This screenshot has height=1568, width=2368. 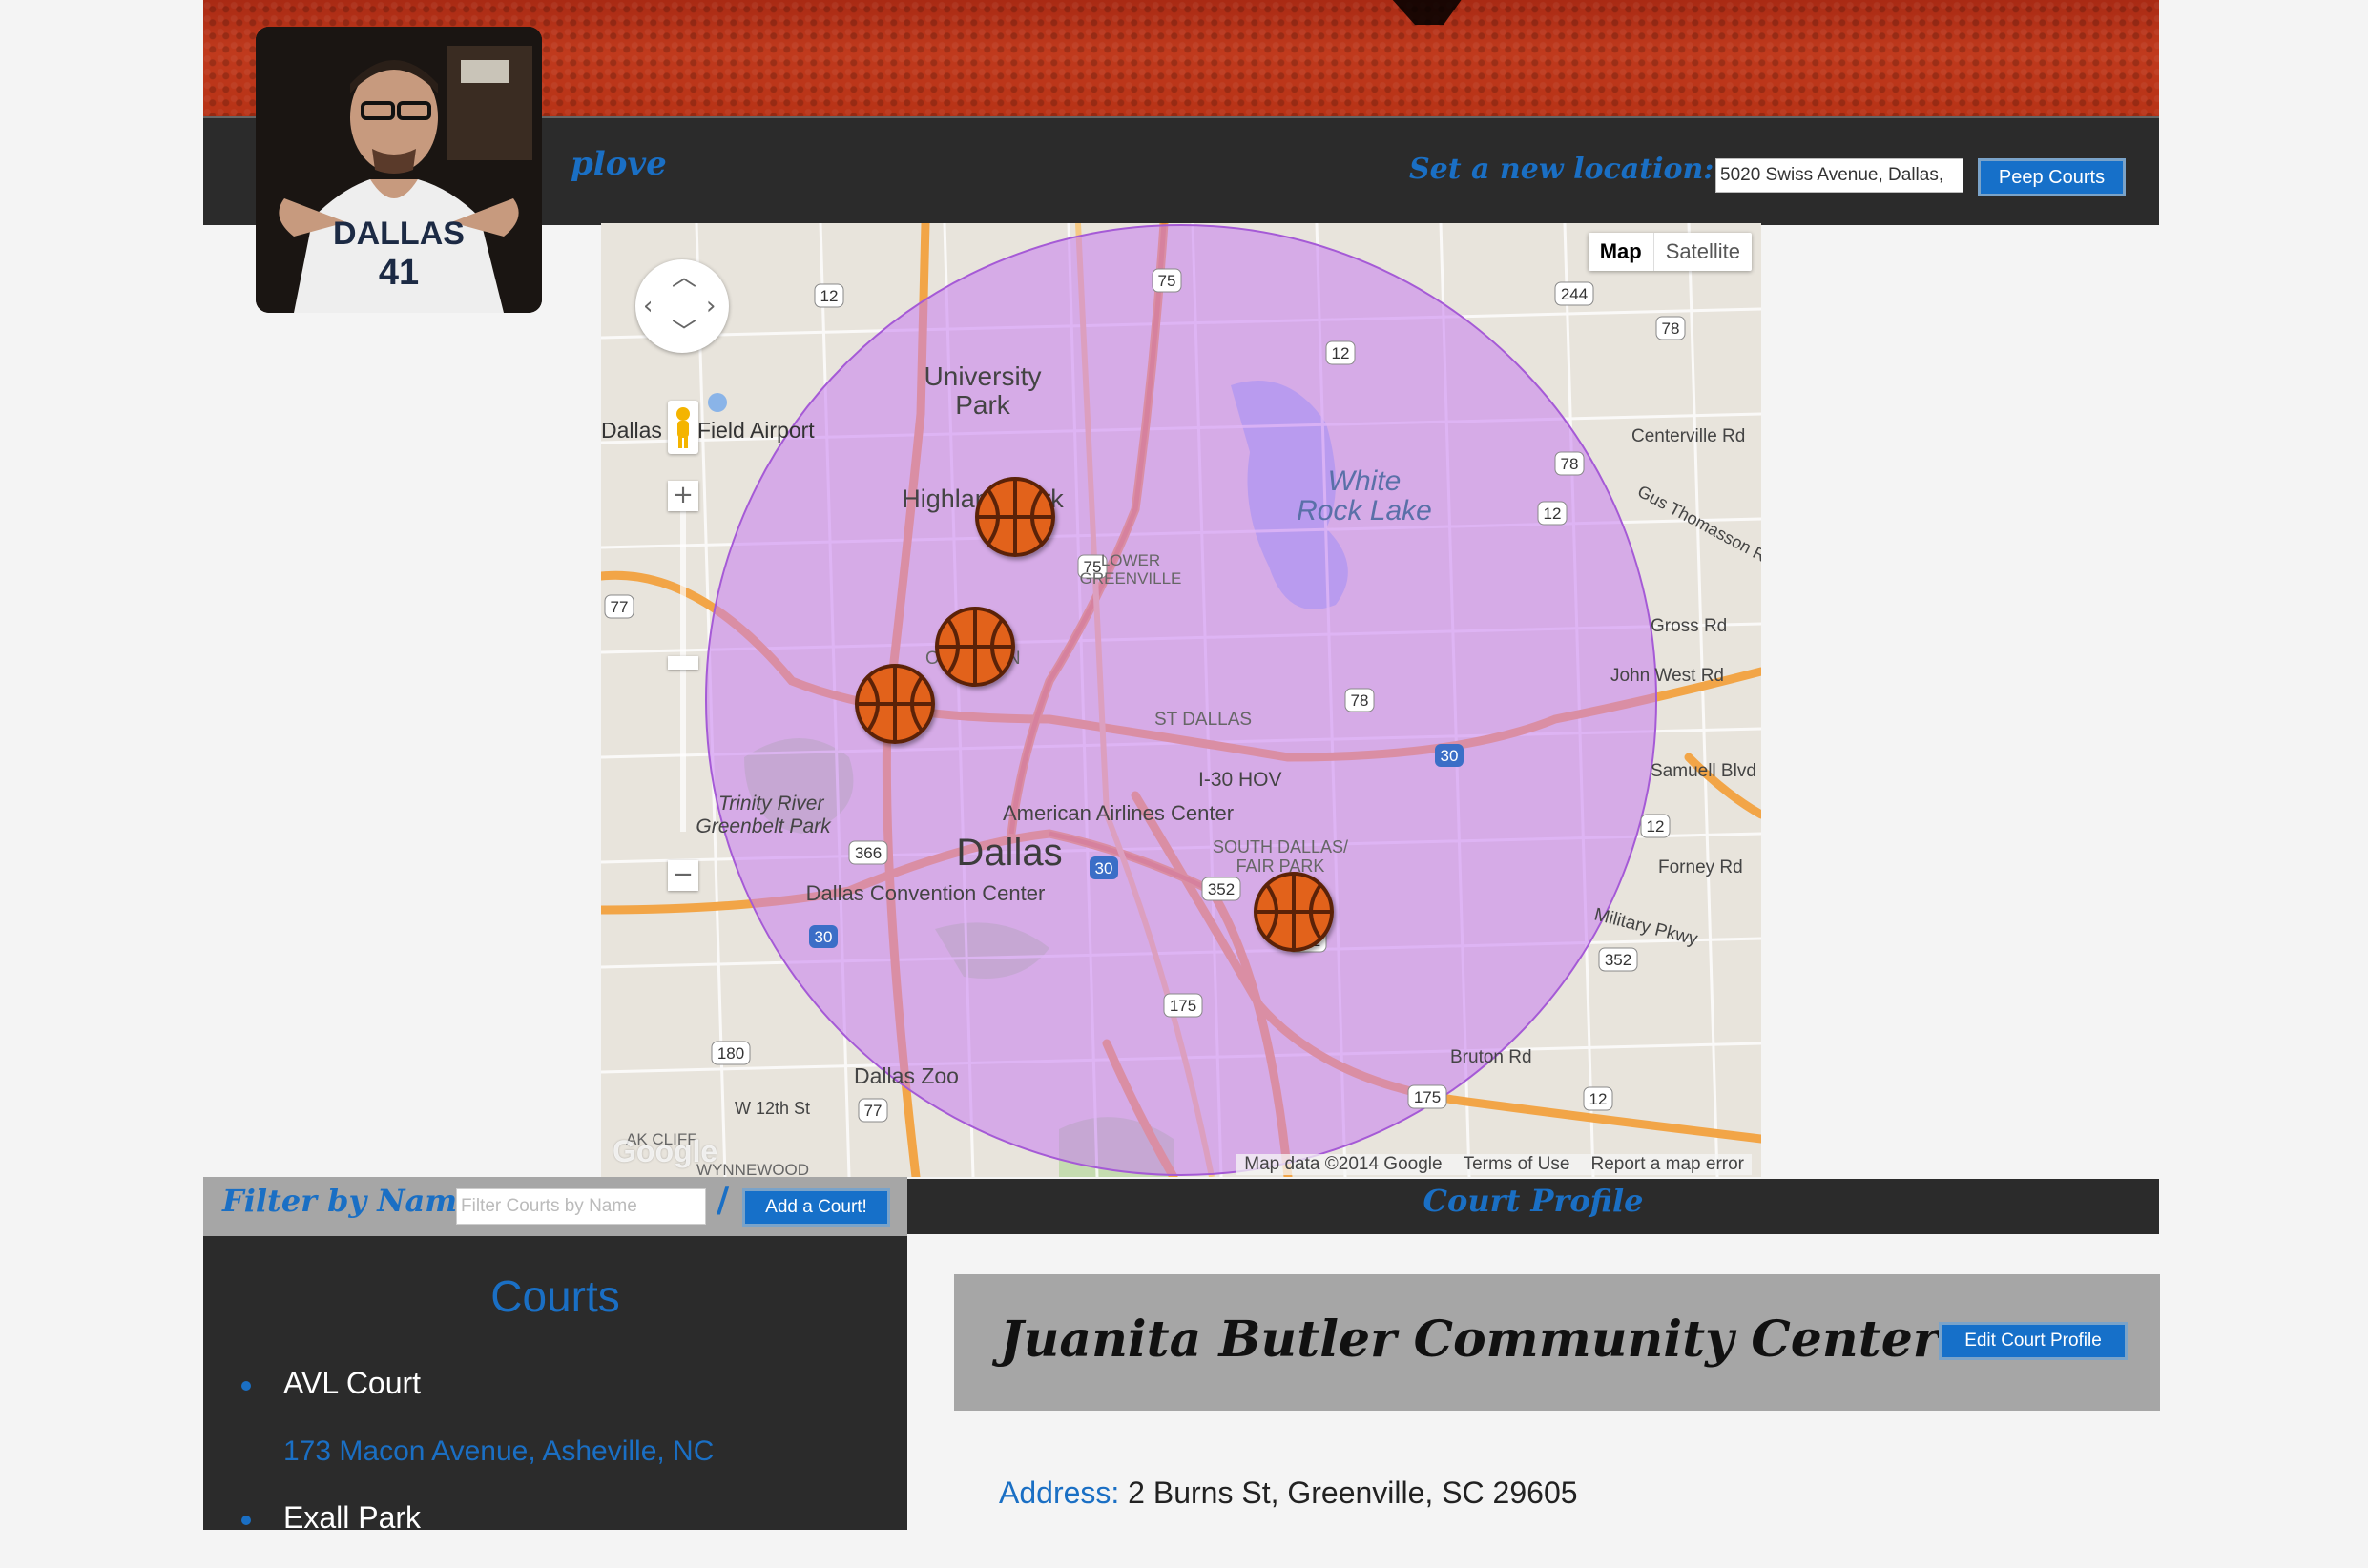 I want to click on svg-text: Rock Lake, so click(x=1364, y=510).